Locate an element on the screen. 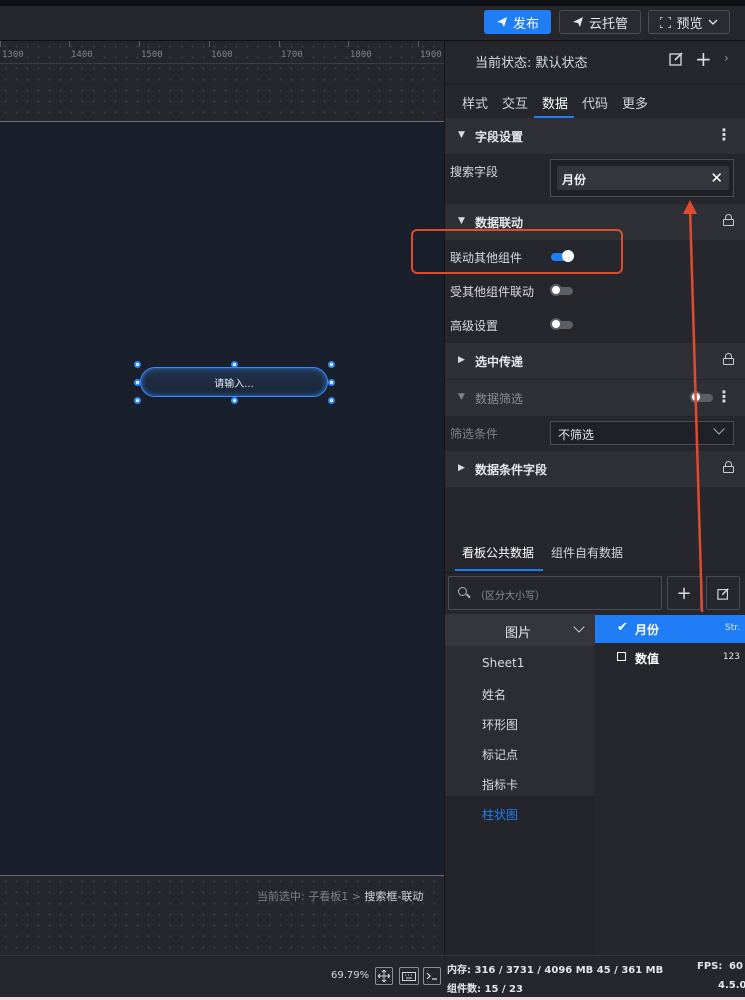  data-search-input: （区分大小写） is located at coordinates (555, 593).